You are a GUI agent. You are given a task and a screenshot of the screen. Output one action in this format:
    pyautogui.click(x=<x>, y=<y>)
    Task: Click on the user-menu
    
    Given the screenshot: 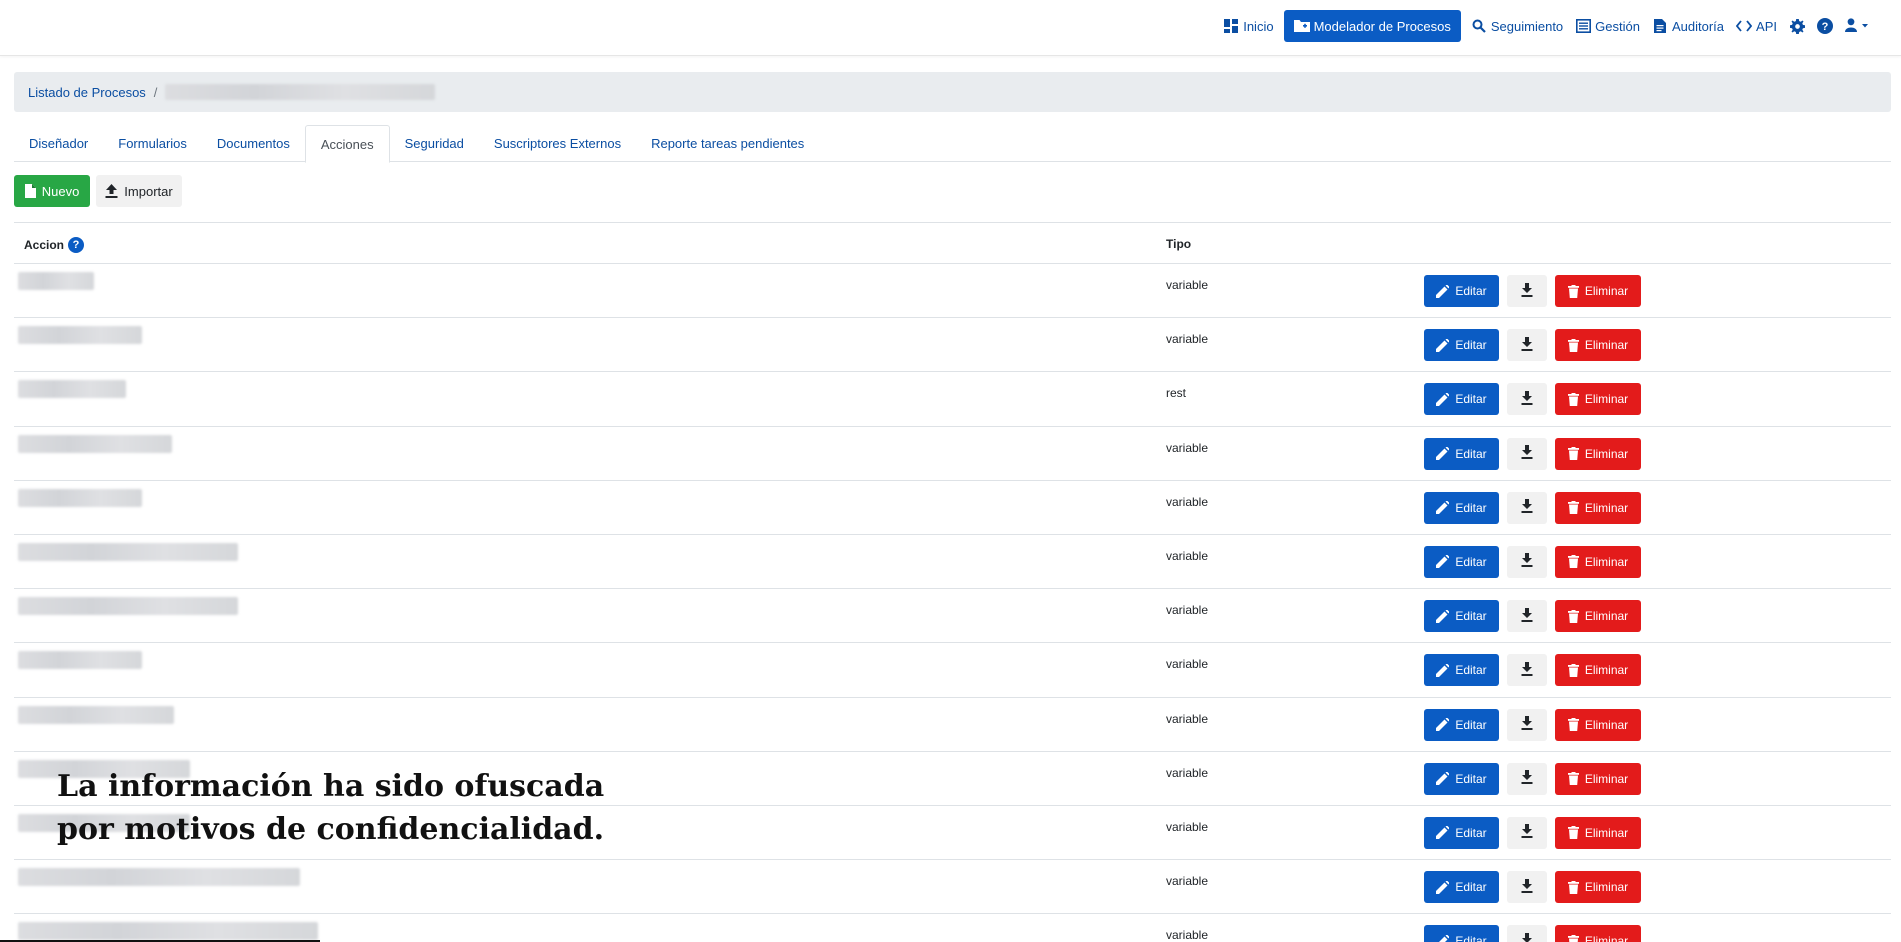 What is the action you would take?
    pyautogui.click(x=1857, y=26)
    